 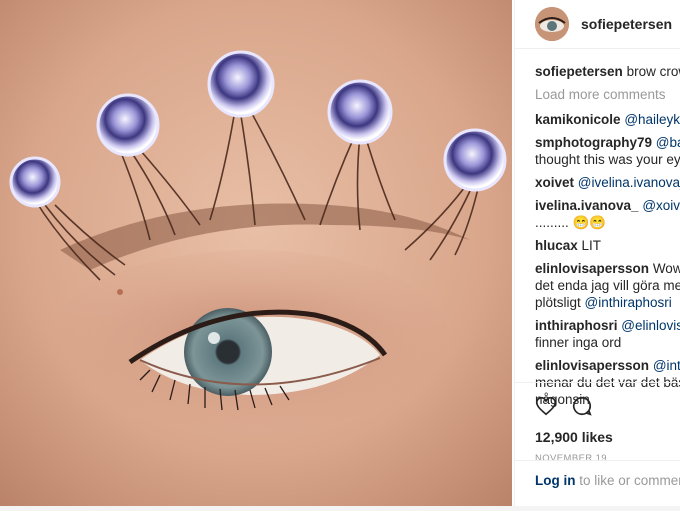 I want to click on comment-item: kamikonicole @haileykston, so click(x=607, y=119).